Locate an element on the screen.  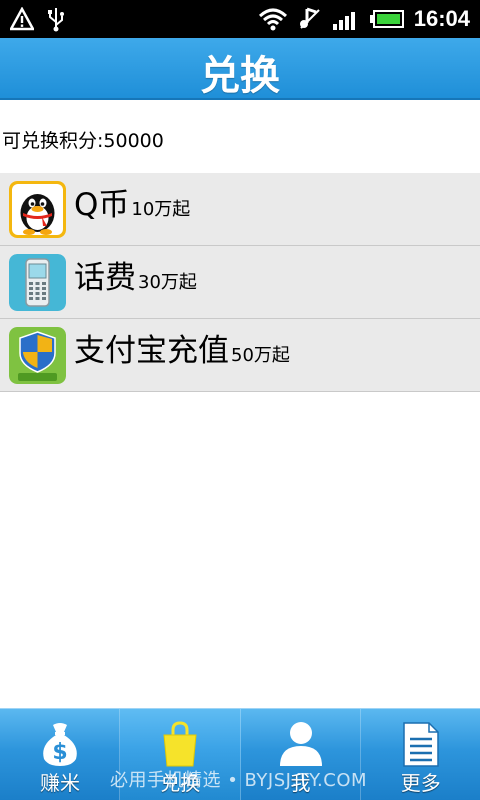
status-bar: 16:04 is located at coordinates (240, 19).